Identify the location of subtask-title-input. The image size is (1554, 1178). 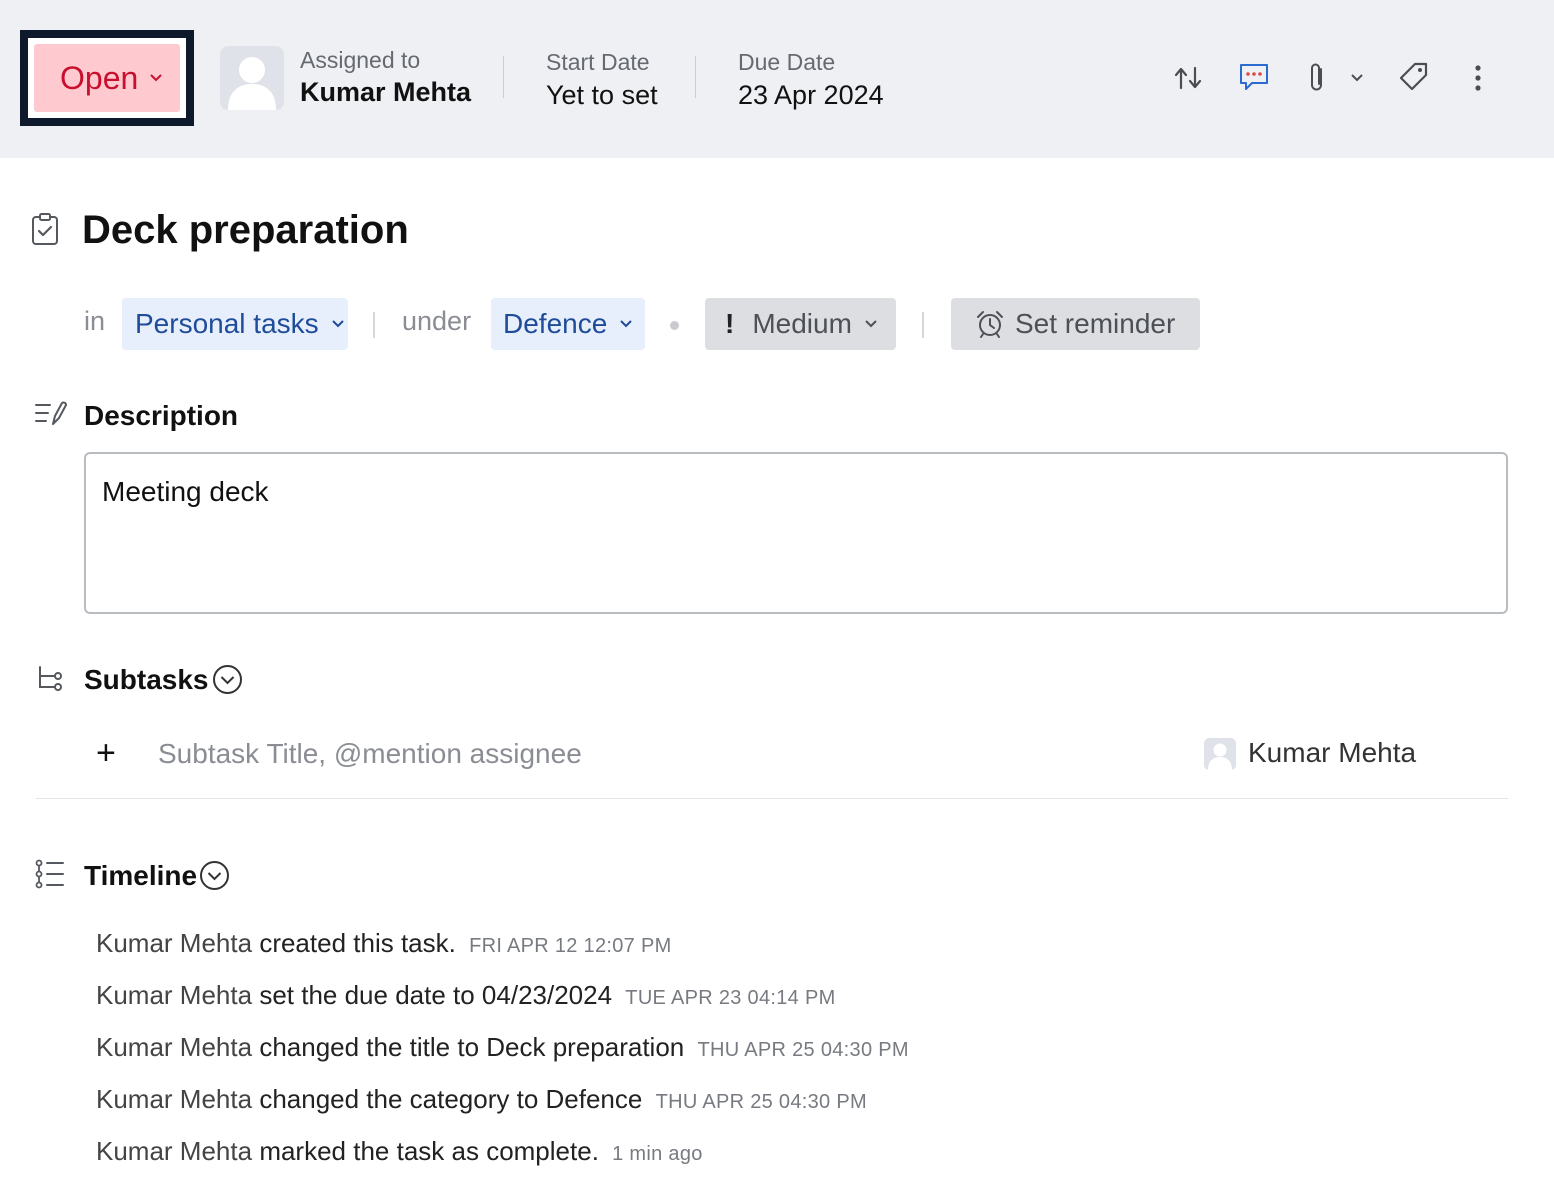
(658, 754).